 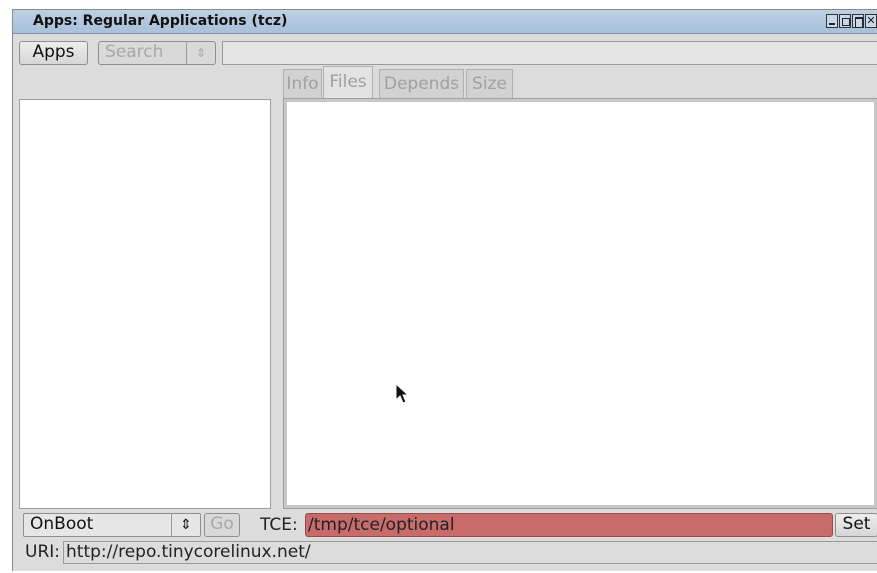 What do you see at coordinates (445, 22) in the screenshot?
I see `title-bar: Apps: Regular Applications (tcz) ✕` at bounding box center [445, 22].